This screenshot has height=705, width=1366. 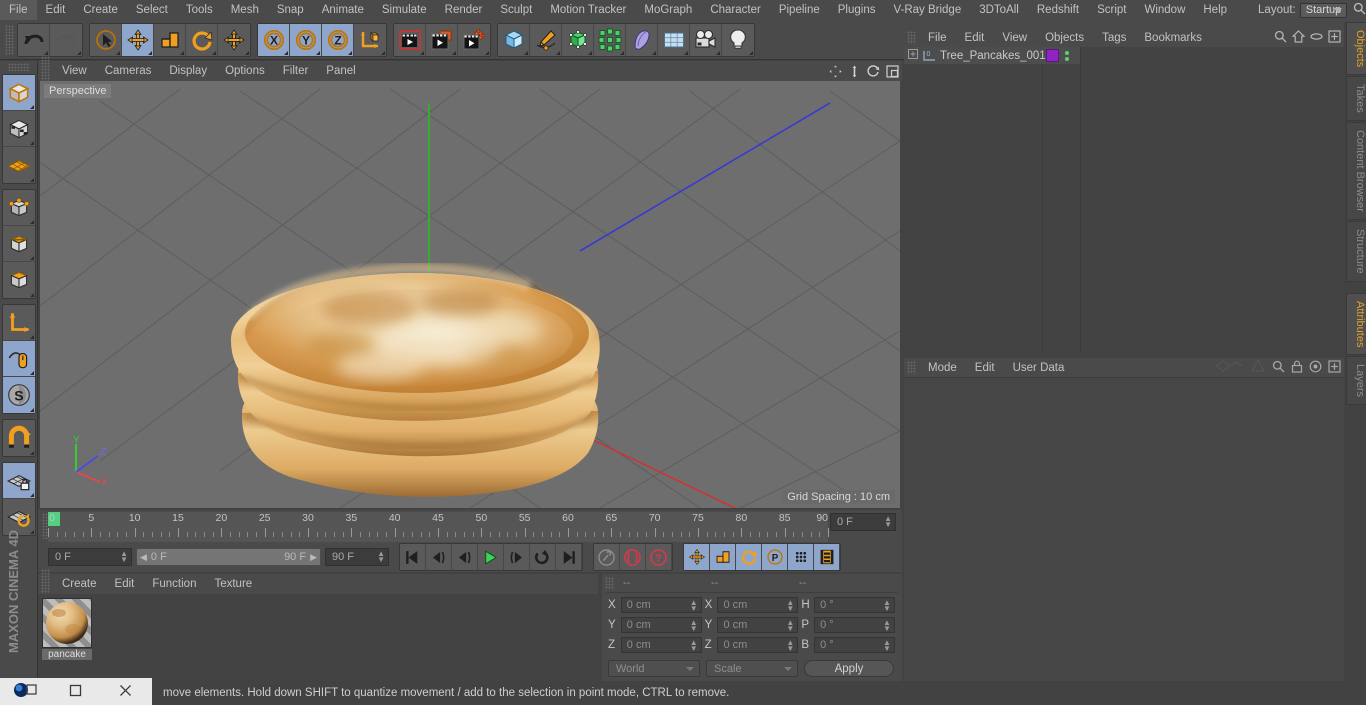 What do you see at coordinates (661, 605) in the screenshot?
I see `position-x-input: 0 cm ▲ ▼` at bounding box center [661, 605].